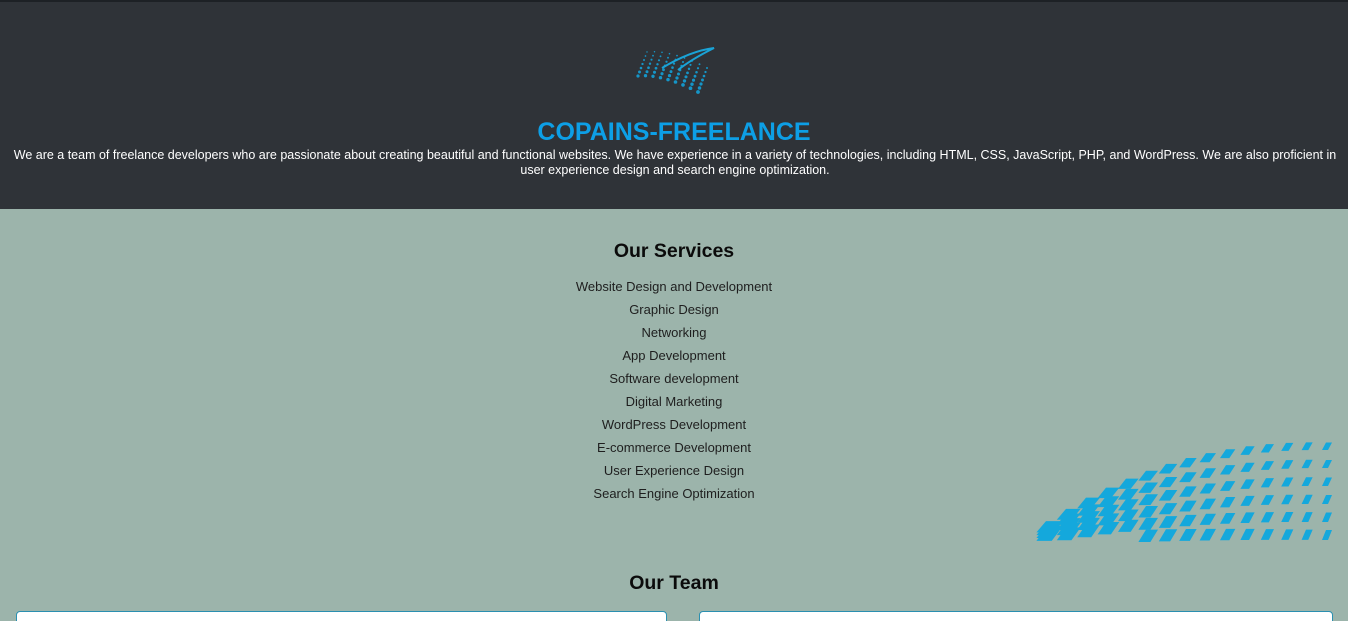 The width and height of the screenshot is (1348, 621). What do you see at coordinates (674, 286) in the screenshot?
I see `list-item: Website Design and Development` at bounding box center [674, 286].